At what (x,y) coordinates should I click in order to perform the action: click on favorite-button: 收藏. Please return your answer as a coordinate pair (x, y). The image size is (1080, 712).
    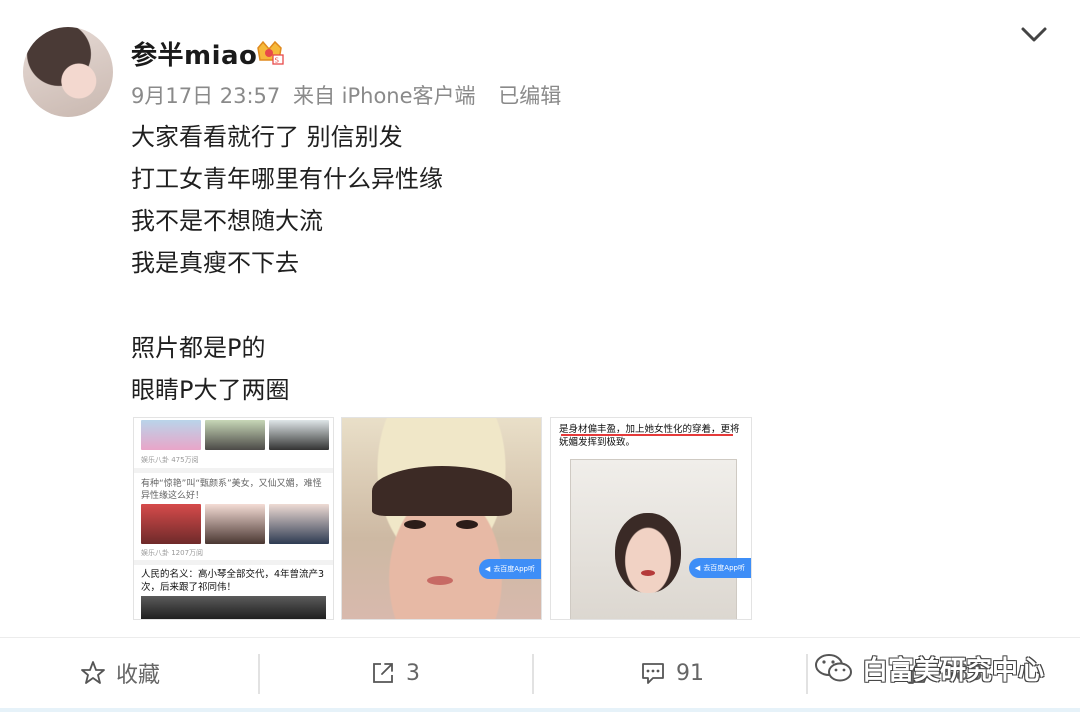
    Looking at the image, I should click on (120, 673).